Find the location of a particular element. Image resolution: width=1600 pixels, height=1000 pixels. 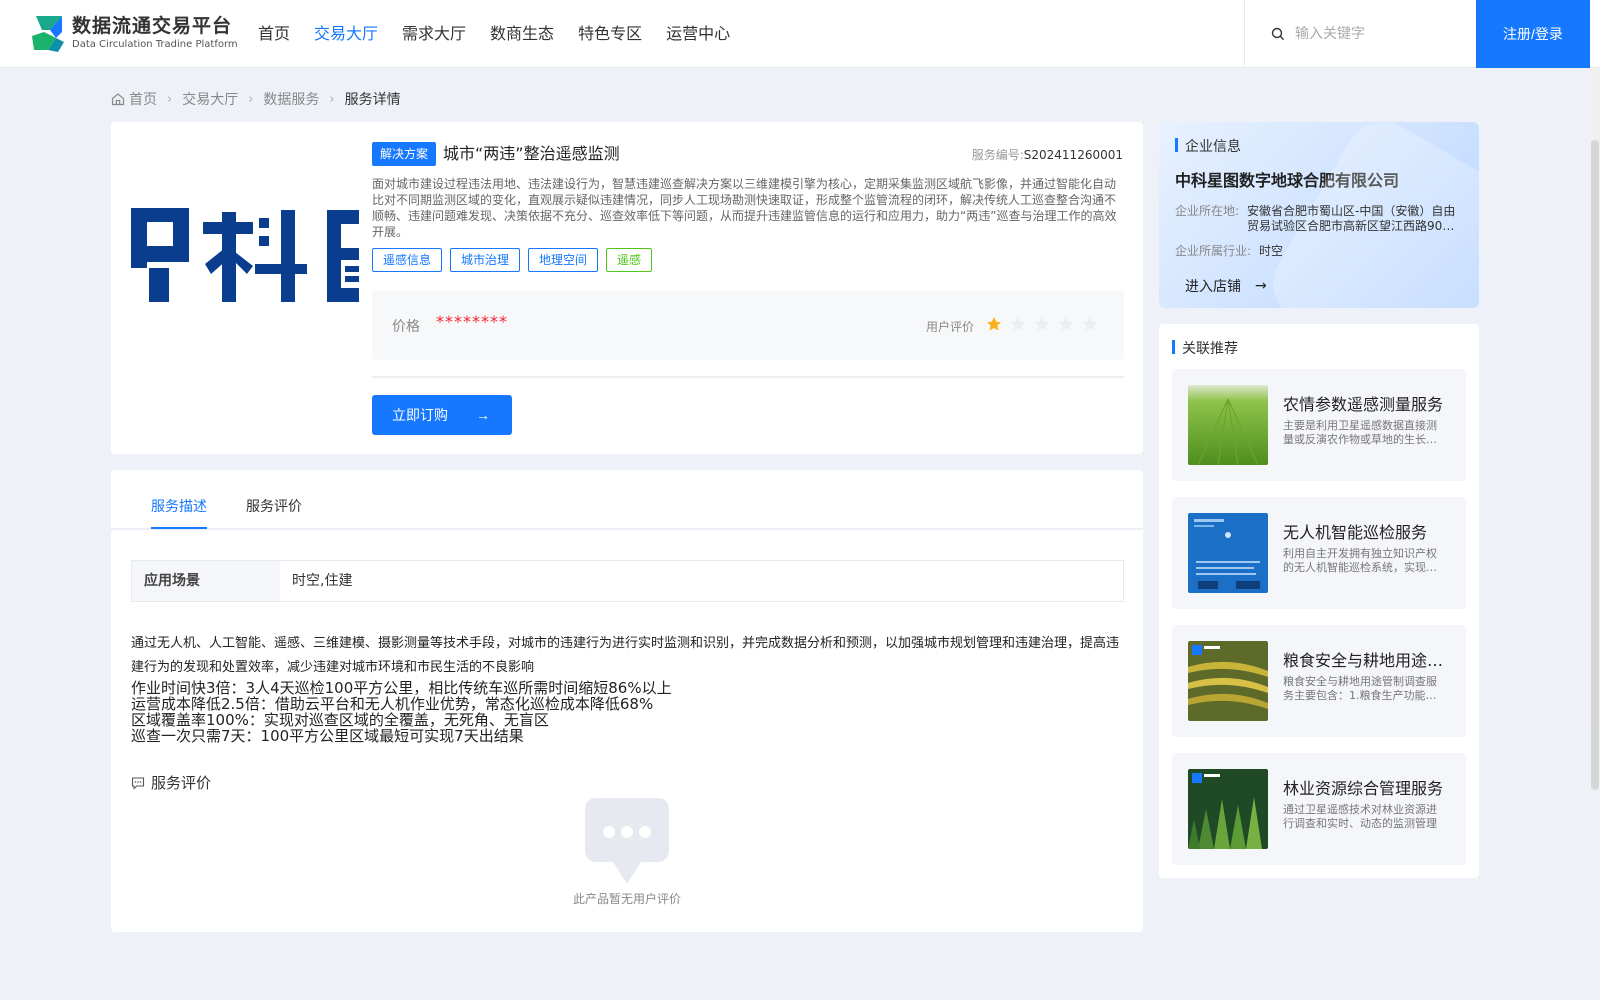

tag-item: 遥感 is located at coordinates (629, 260).